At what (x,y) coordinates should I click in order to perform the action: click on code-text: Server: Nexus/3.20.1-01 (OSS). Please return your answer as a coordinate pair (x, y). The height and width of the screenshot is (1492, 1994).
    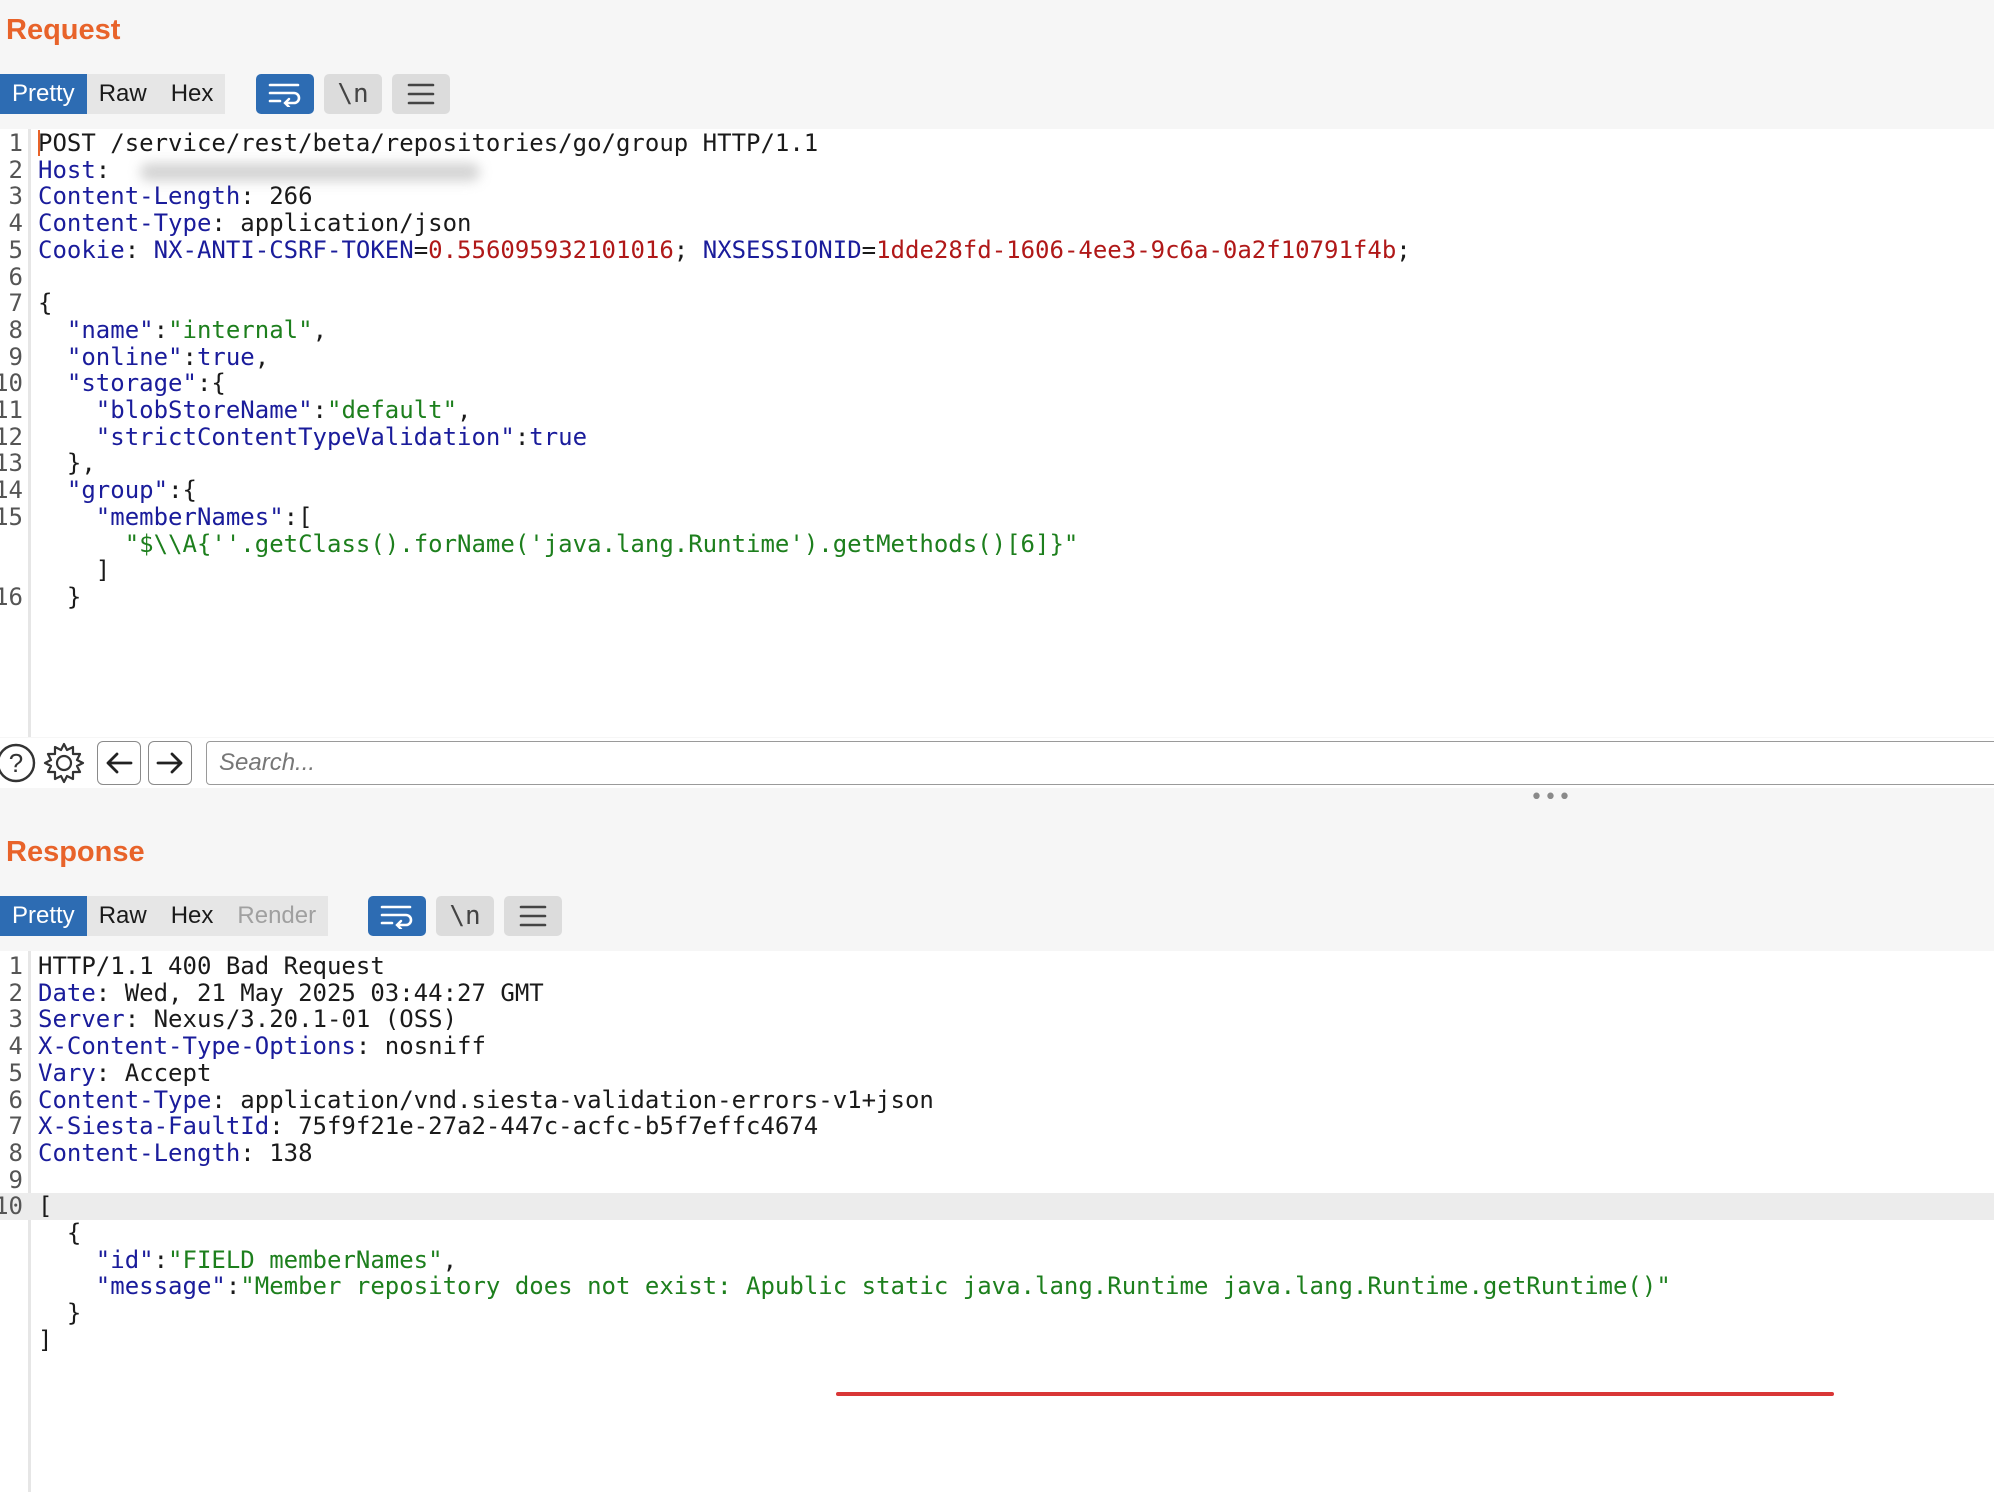
    Looking at the image, I should click on (247, 1019).